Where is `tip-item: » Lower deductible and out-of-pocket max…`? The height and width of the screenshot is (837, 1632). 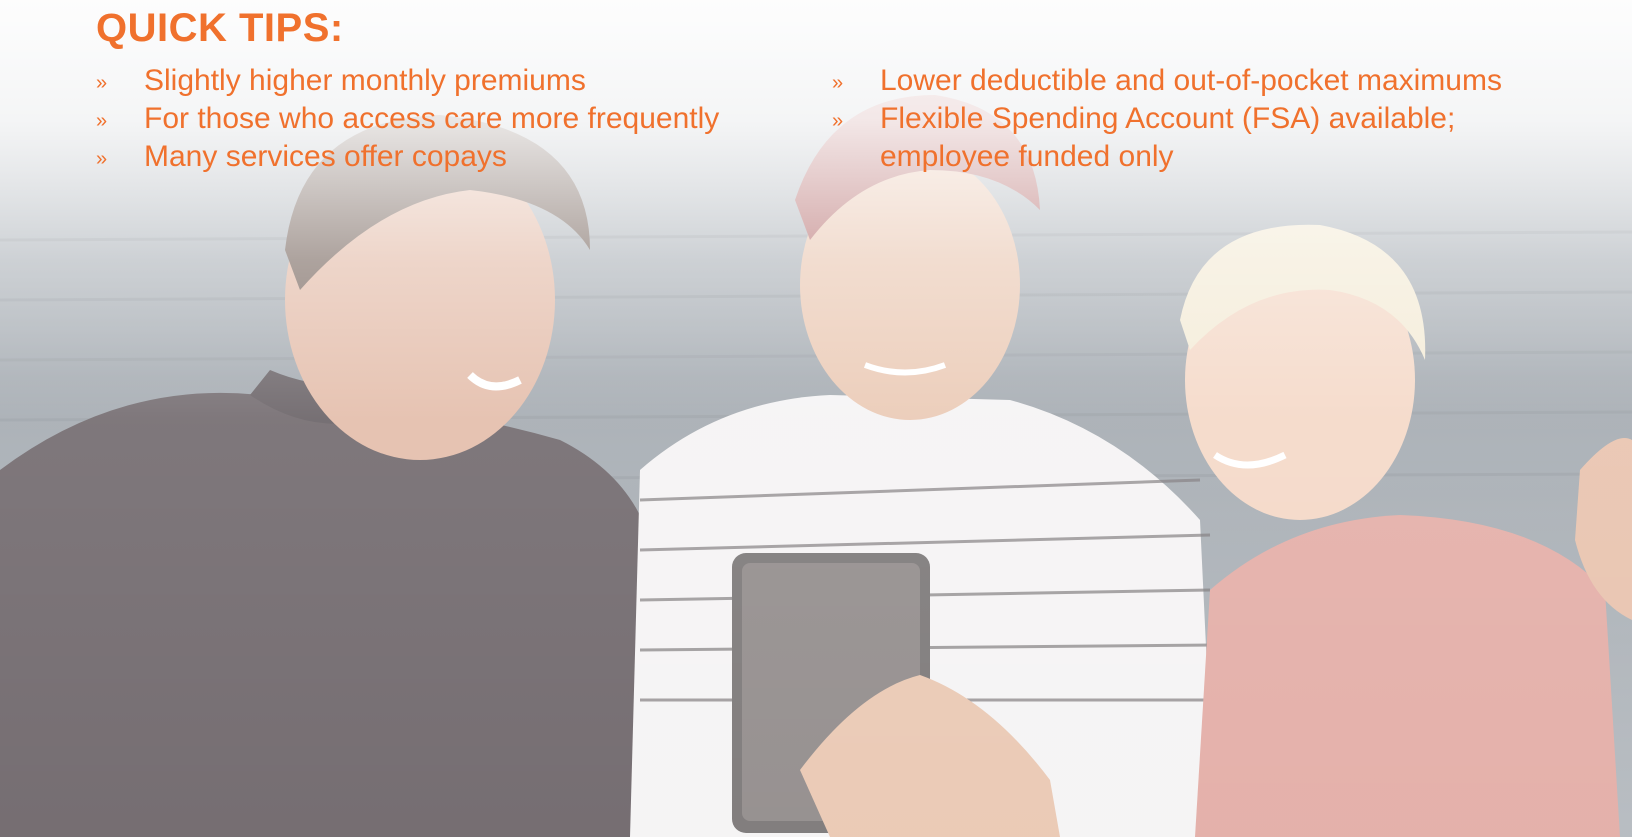 tip-item: » Lower deductible and out-of-pocket max… is located at coordinates (1172, 81).